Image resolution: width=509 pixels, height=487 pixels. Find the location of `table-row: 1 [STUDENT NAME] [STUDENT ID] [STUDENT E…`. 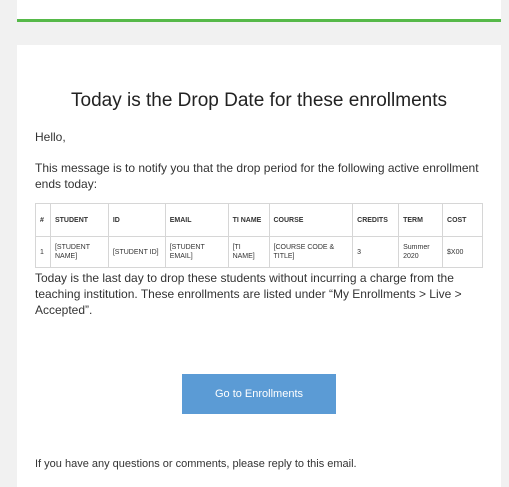

table-row: 1 [STUDENT NAME] [STUDENT ID] [STUDENT E… is located at coordinates (259, 252).